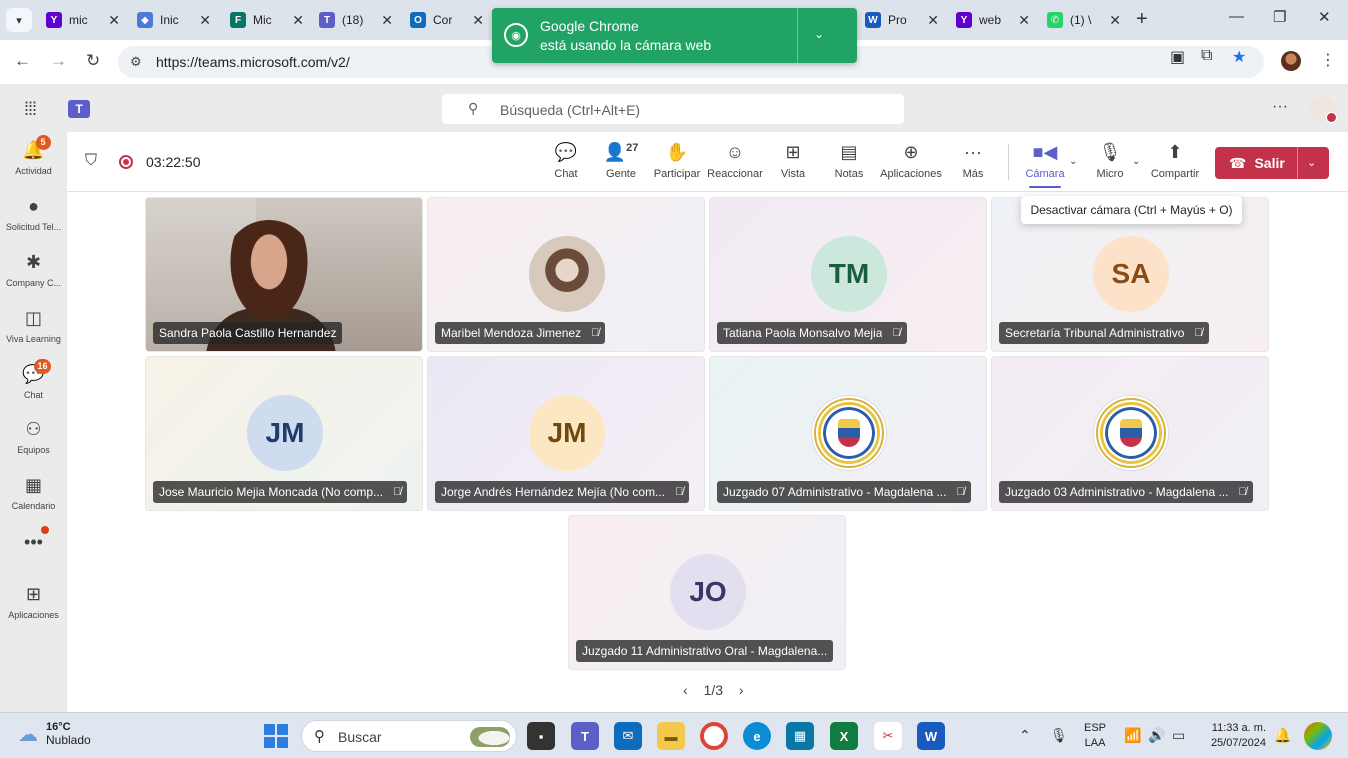 This screenshot has height=758, width=1348. I want to click on rail-item: ▦ Calendario, so click(33, 493).